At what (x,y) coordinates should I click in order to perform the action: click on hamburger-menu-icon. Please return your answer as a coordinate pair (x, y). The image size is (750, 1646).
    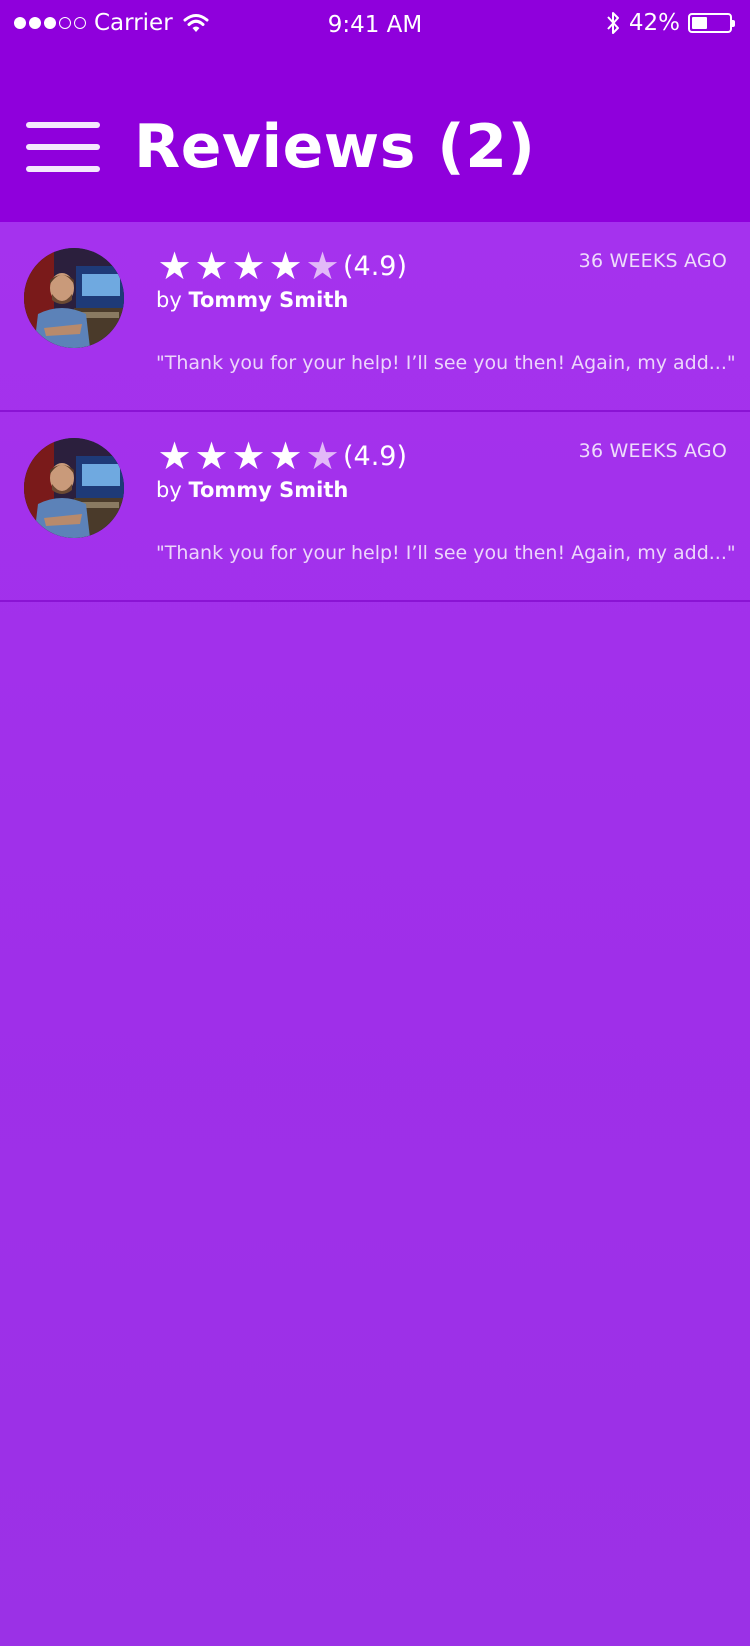
    Looking at the image, I should click on (63, 147).